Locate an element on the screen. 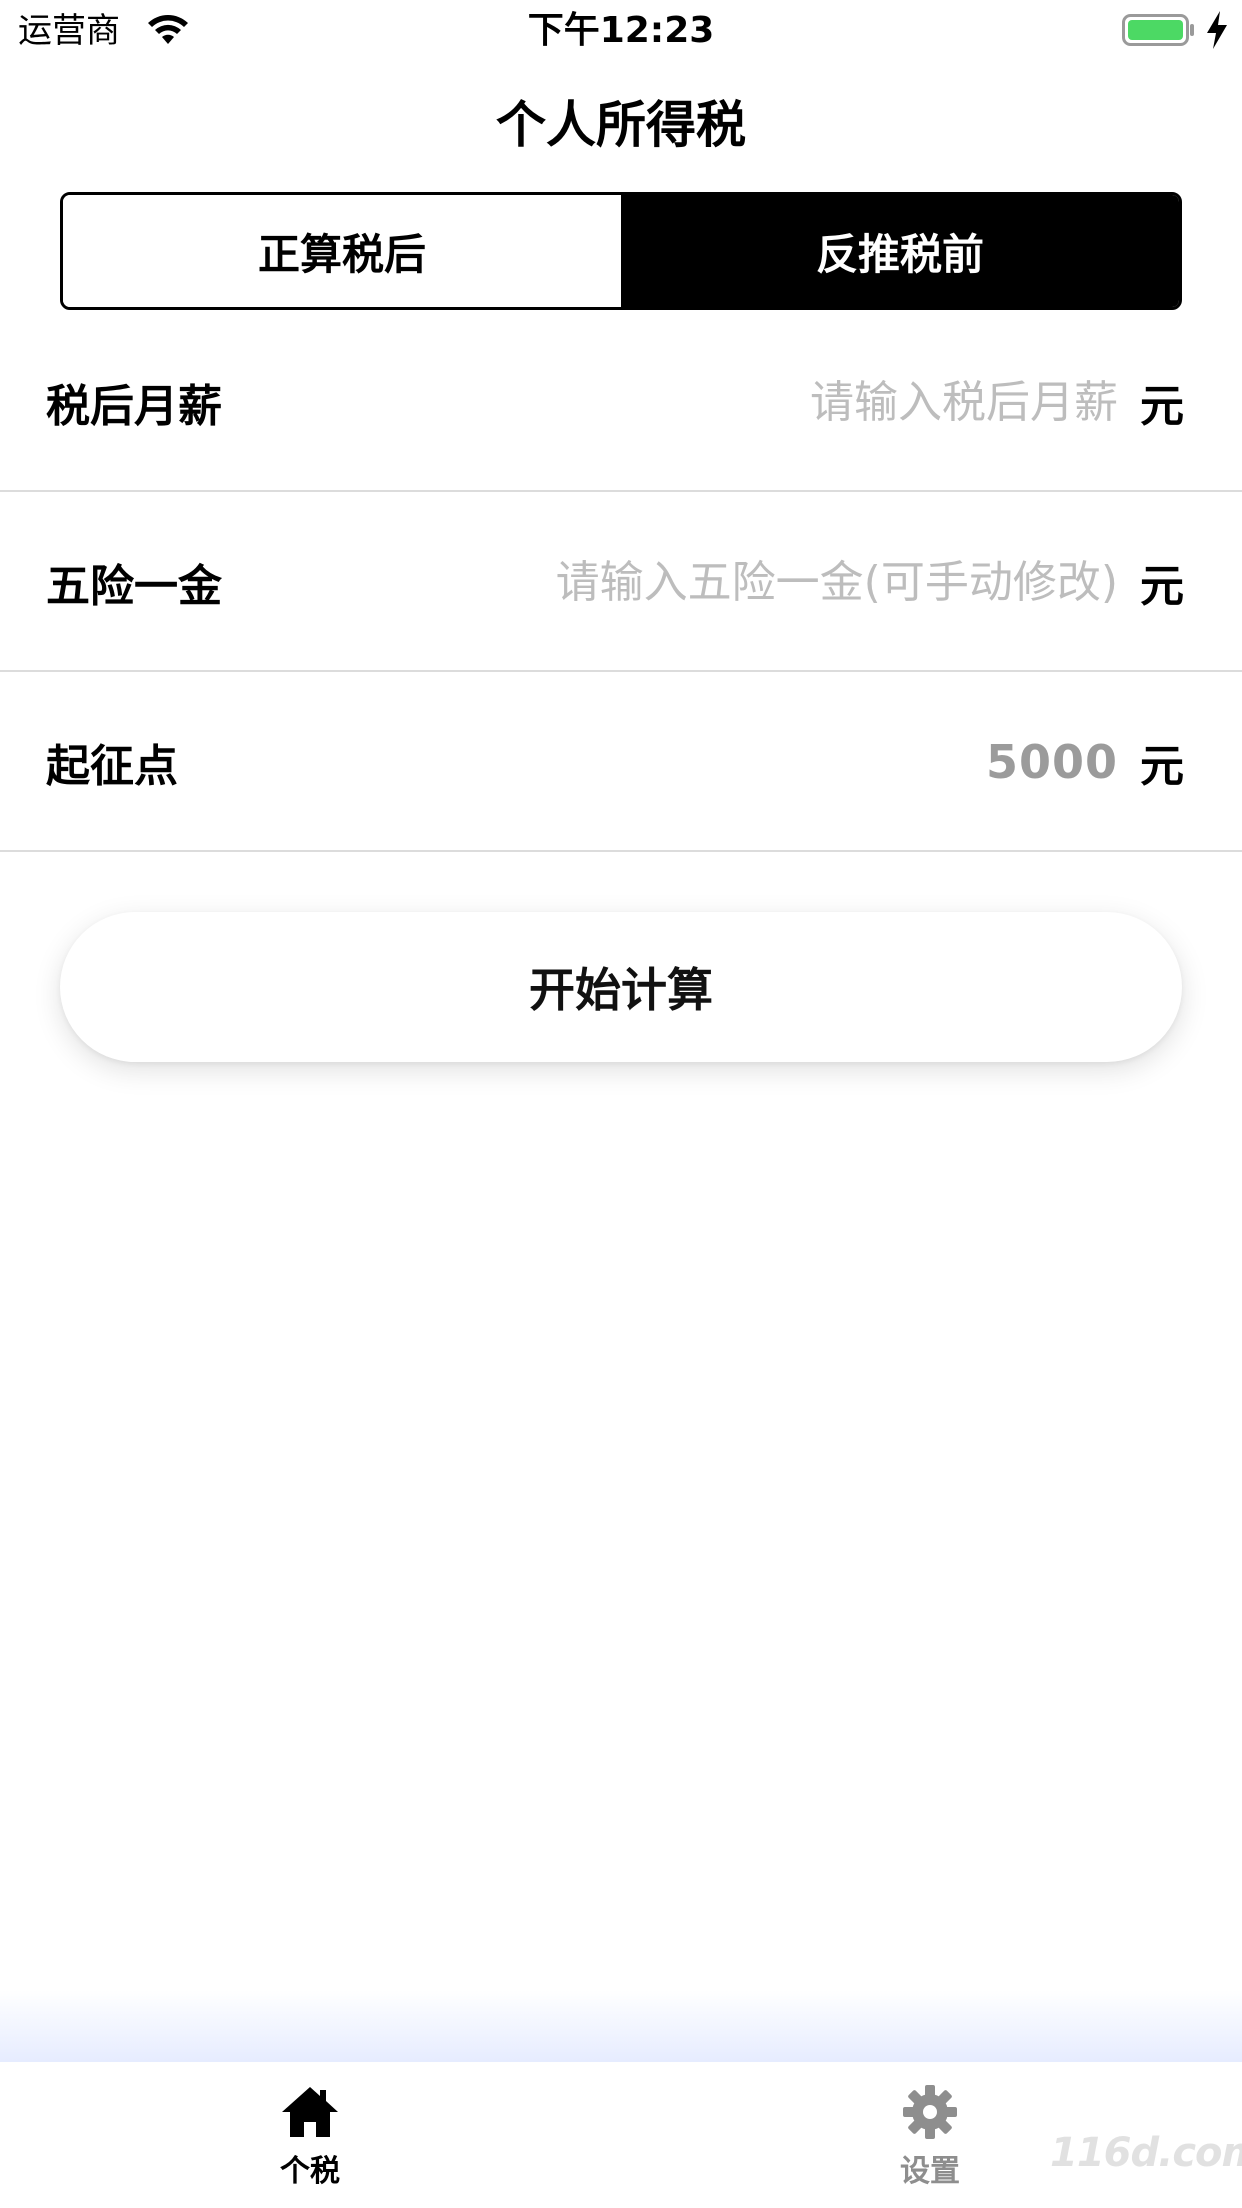  form-row-threshold: 起征点 5000 元 is located at coordinates (621, 762).